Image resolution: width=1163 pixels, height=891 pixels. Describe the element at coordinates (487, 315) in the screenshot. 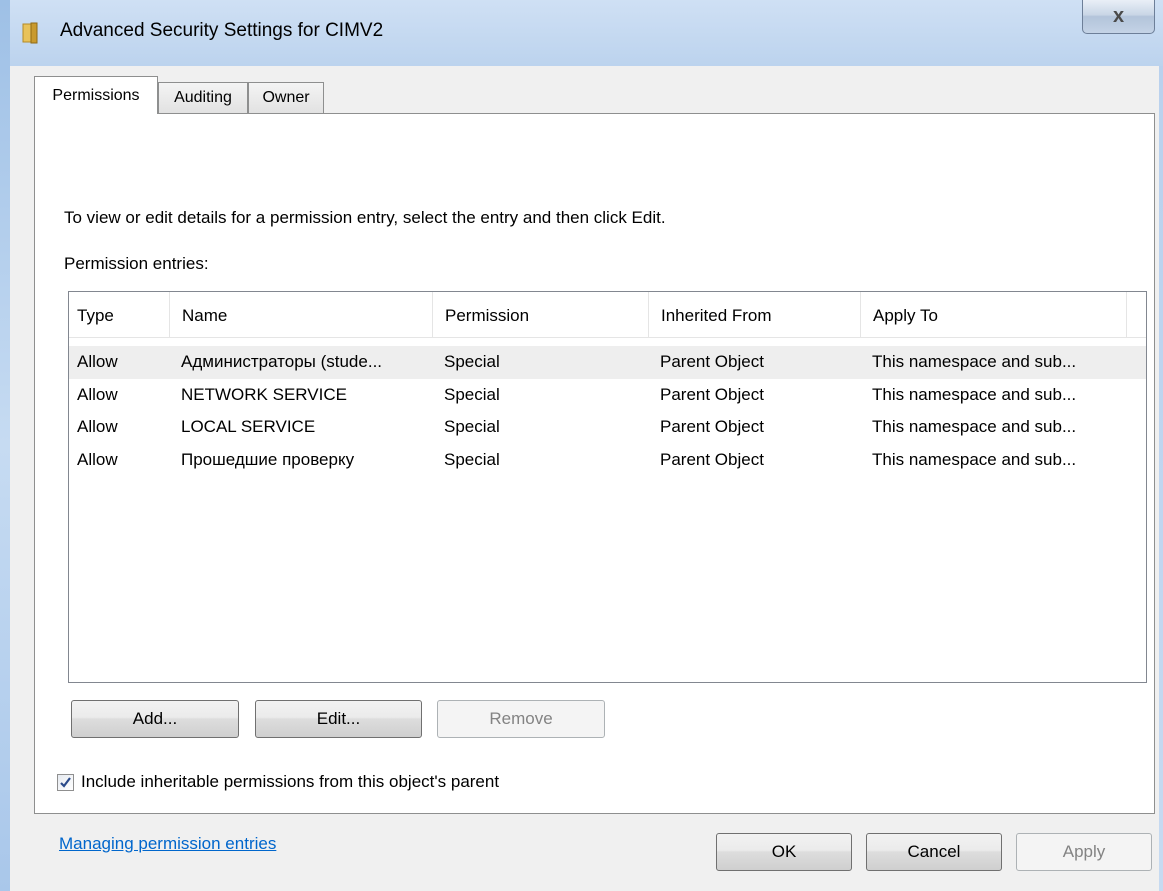

I see `column-header-label: Permission` at that location.